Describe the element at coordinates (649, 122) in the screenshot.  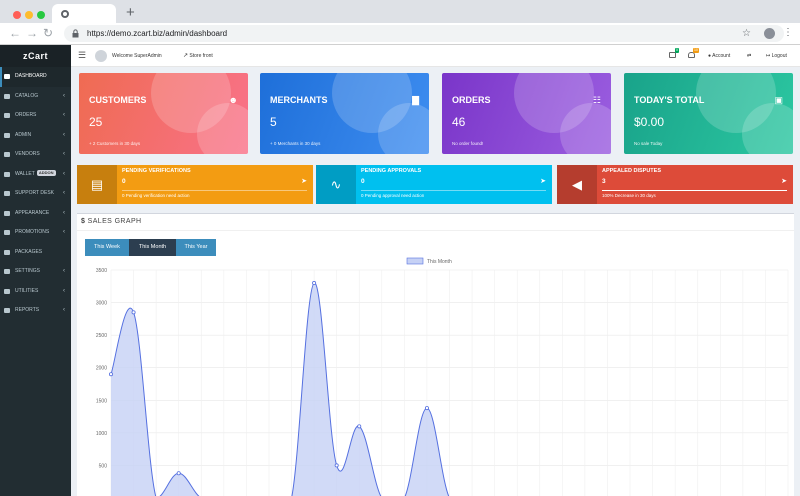
I see `stat-value: $0.00` at that location.